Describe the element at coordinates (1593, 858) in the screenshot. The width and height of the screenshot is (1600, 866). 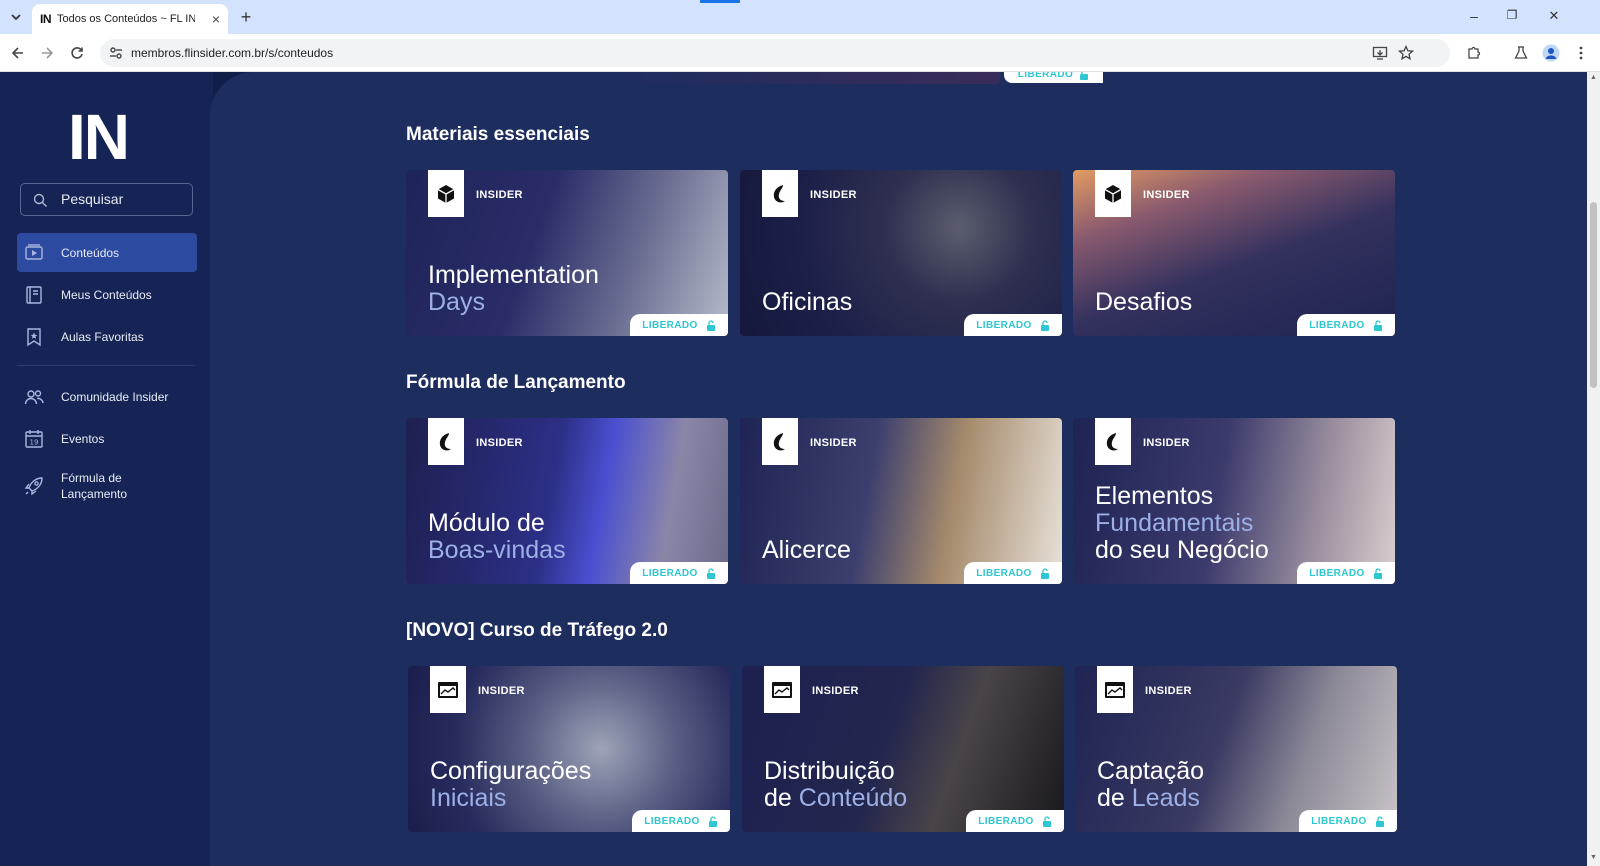
I see `scroll-down-arrow: ▼` at that location.